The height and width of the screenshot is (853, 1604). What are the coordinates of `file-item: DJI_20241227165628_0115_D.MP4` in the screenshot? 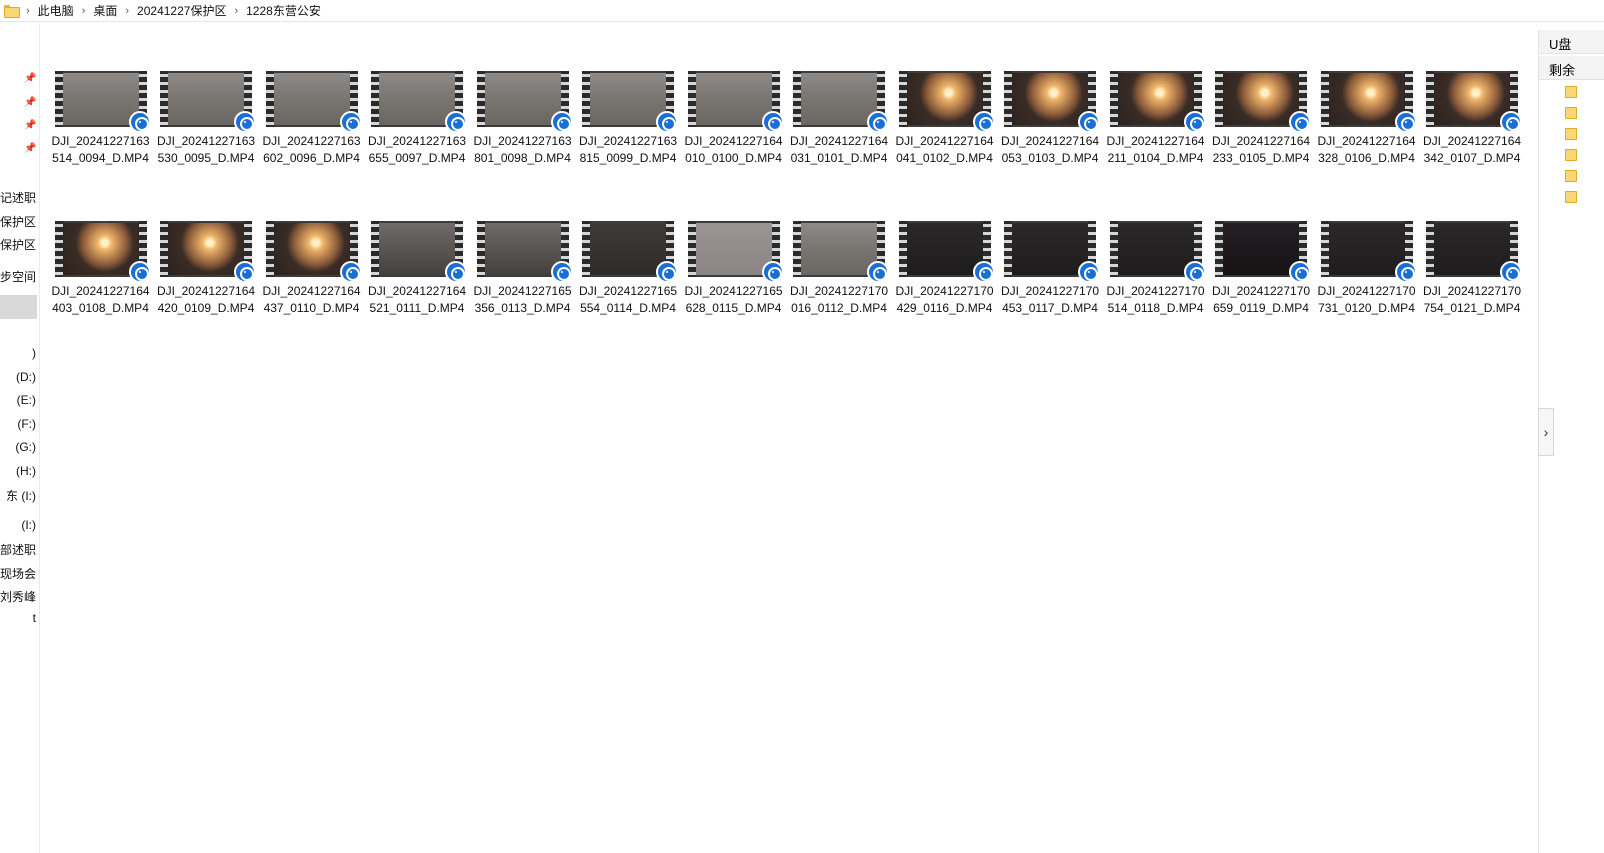 It's located at (733, 280).